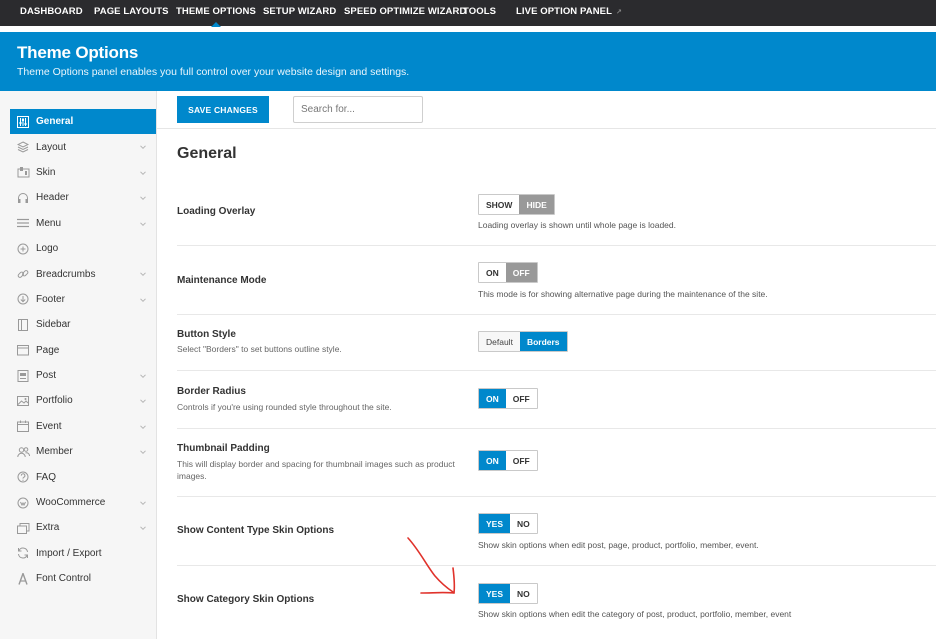 Image resolution: width=936 pixels, height=639 pixels. Describe the element at coordinates (131, 13) in the screenshot. I see `nav-page-layouts: PAGE LAYOUTS` at that location.